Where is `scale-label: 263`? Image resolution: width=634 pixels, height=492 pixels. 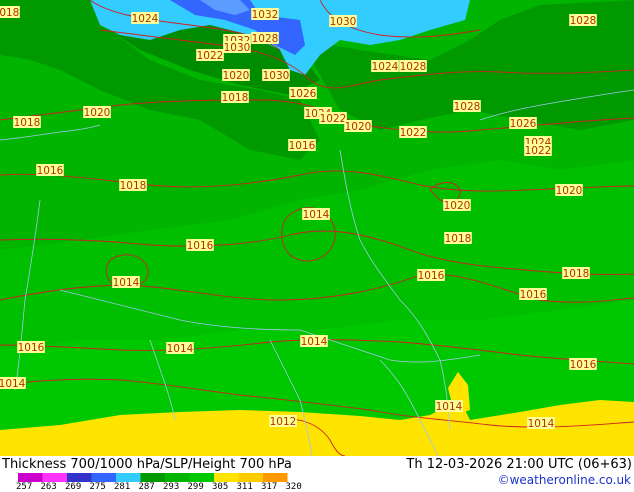
scale-label: 263 is located at coordinates (48, 487).